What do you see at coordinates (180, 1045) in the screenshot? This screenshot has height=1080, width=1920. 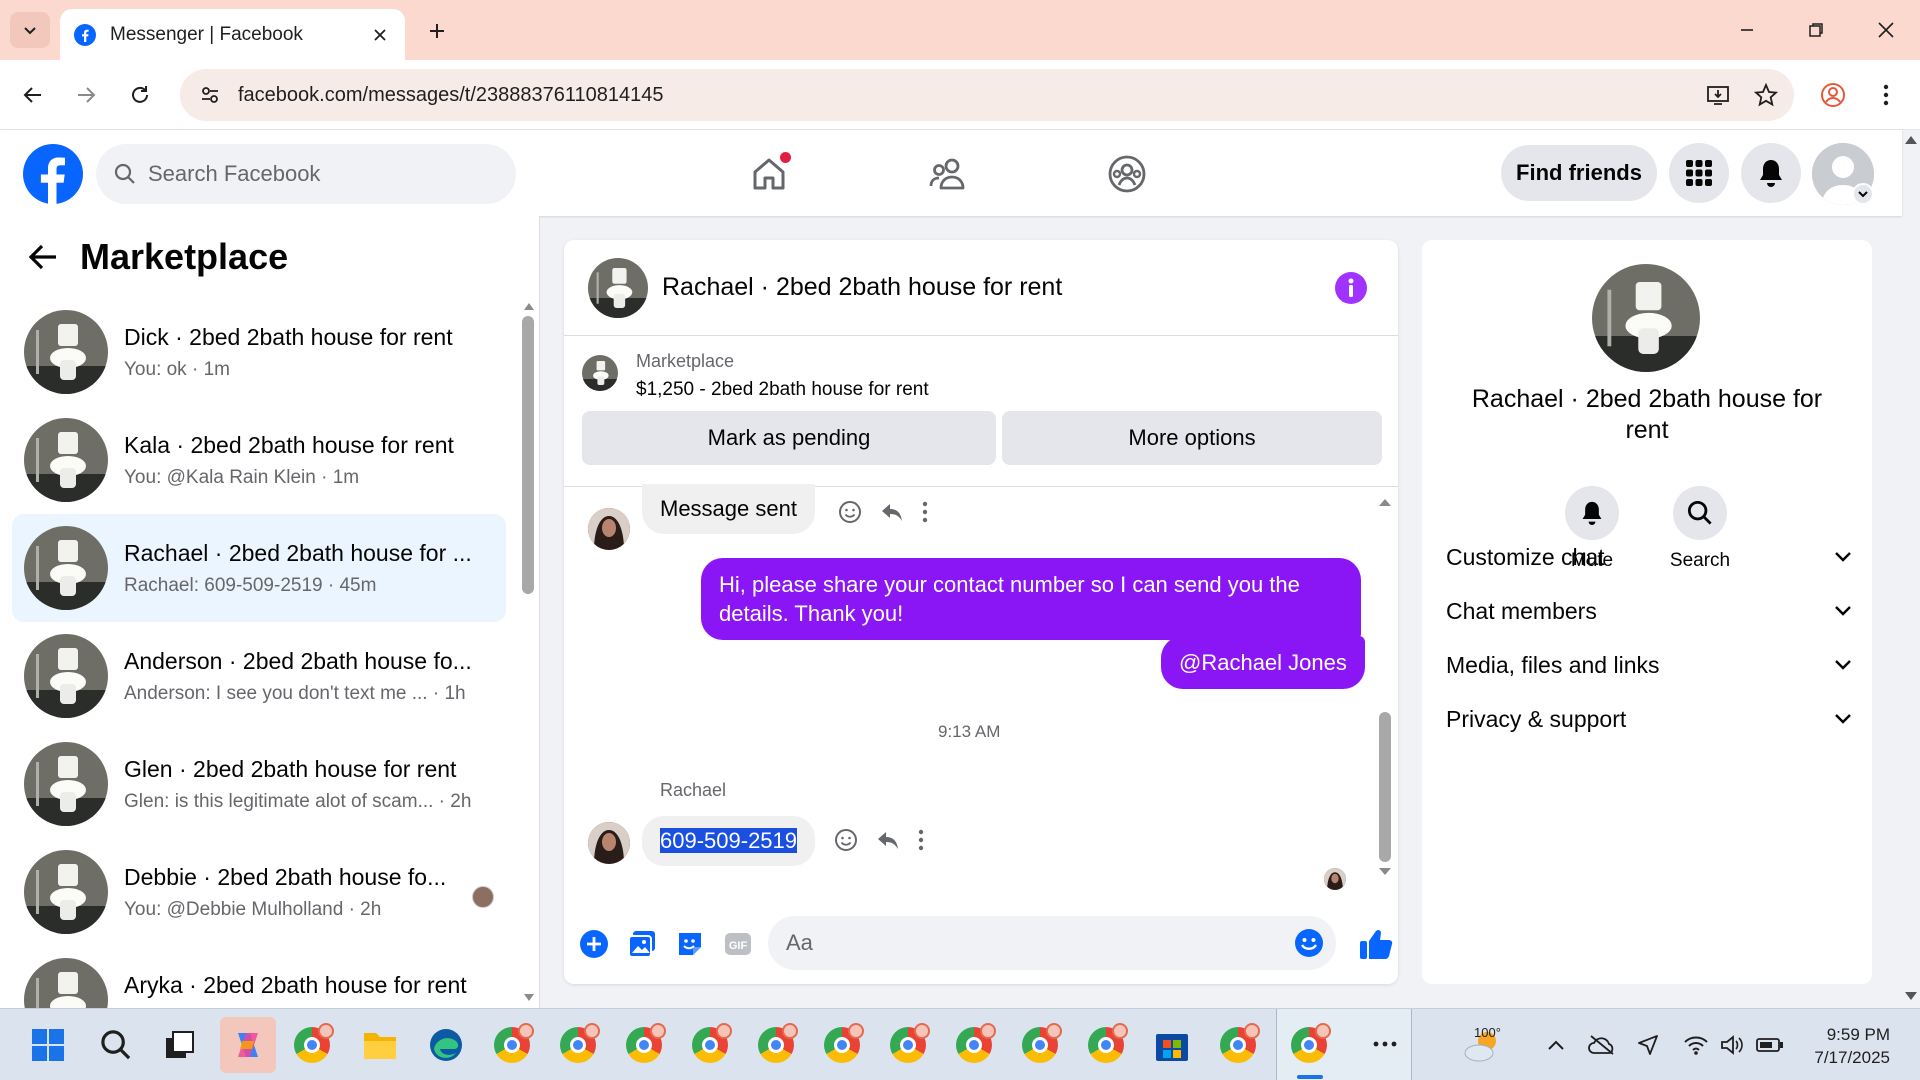 I see `task-view-button` at bounding box center [180, 1045].